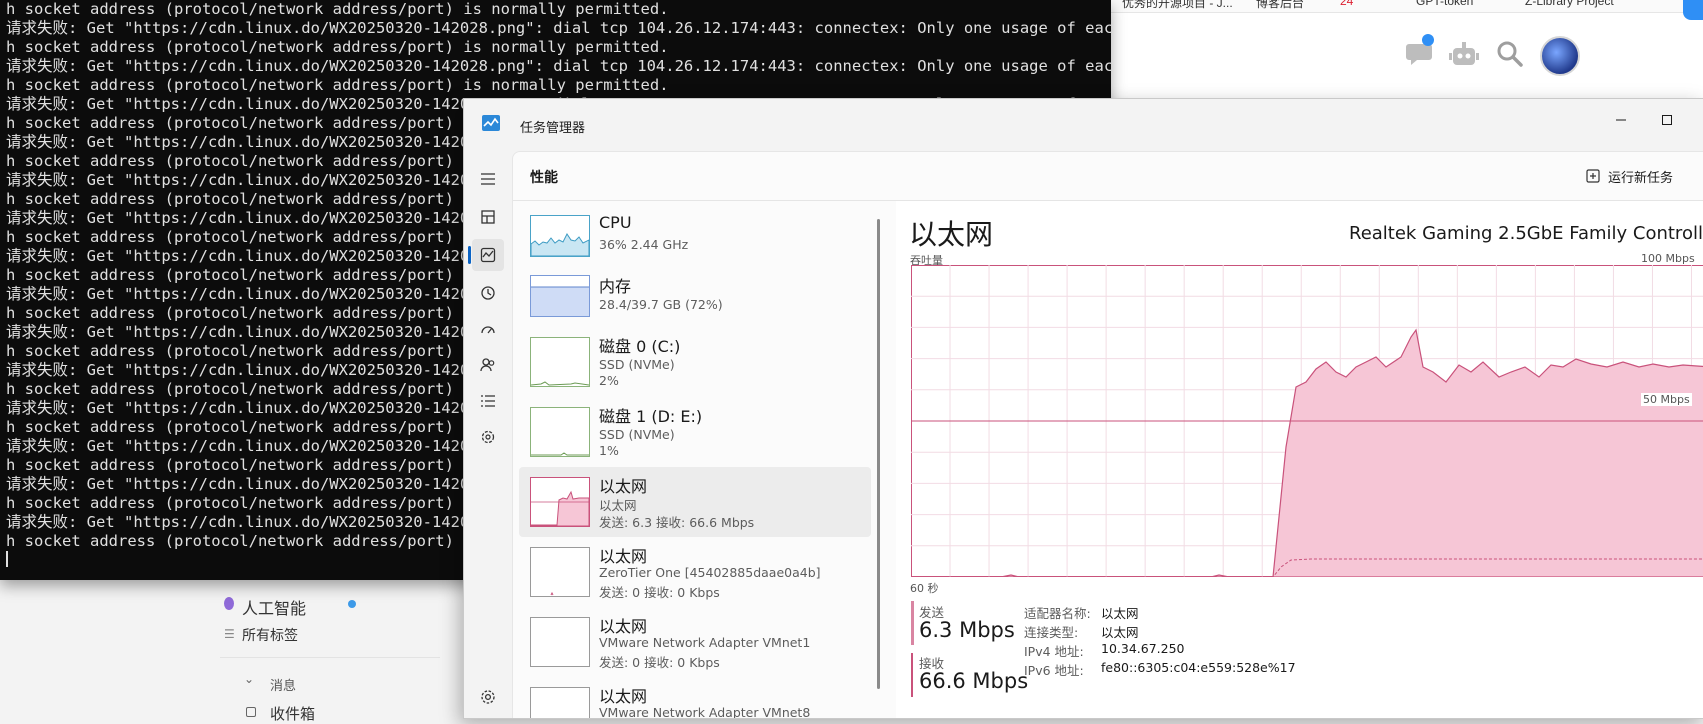 The image size is (1703, 724). What do you see at coordinates (695, 698) in the screenshot?
I see `resource-card-vmnet8: 以太网 VMware Network Adapter VMnet8` at bounding box center [695, 698].